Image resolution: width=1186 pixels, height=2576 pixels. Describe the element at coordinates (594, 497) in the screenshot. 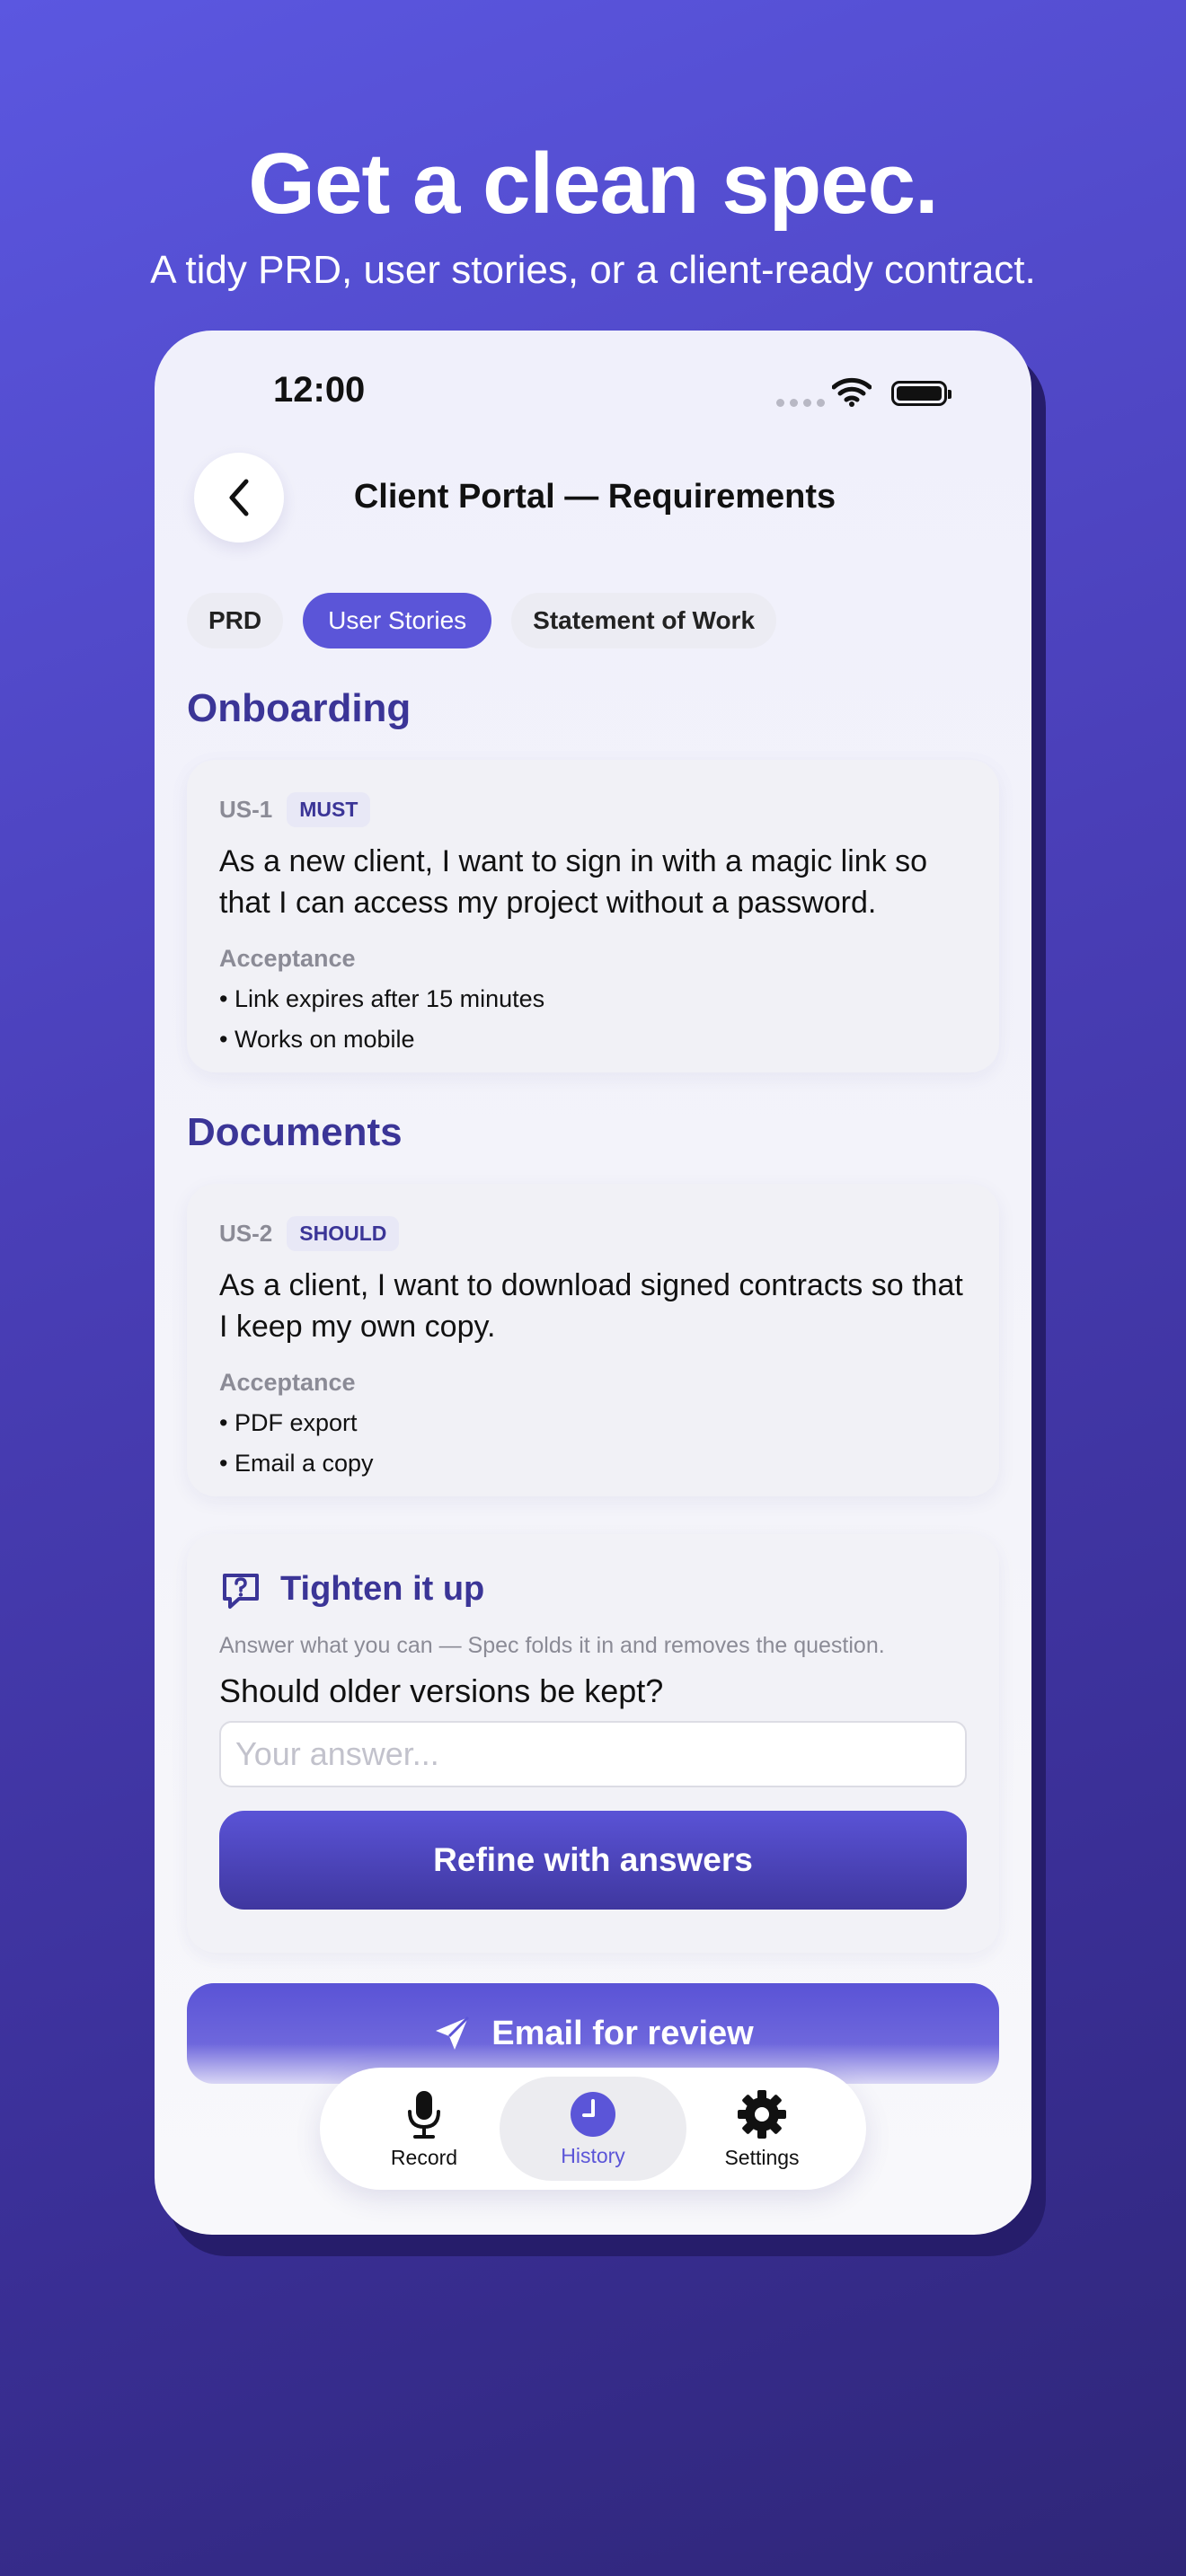

I see `page-title: Client Portal — Requirements` at that location.